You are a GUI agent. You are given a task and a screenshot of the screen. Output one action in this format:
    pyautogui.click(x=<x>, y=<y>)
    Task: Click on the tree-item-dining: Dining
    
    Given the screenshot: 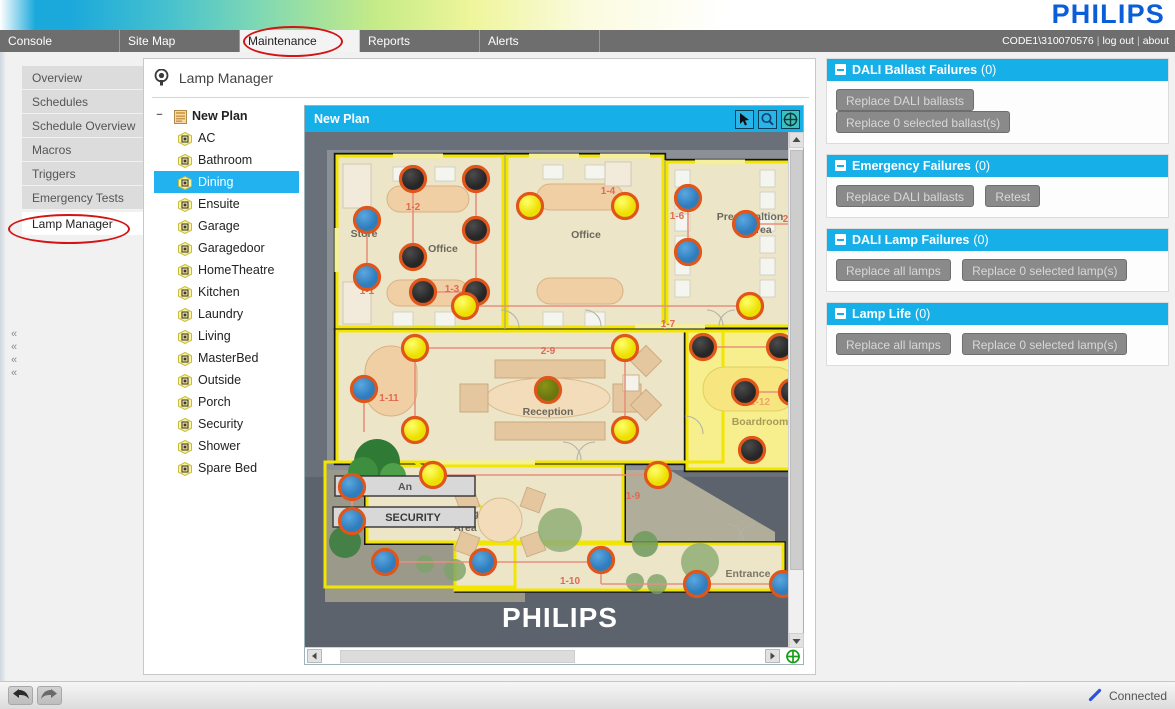 What is the action you would take?
    pyautogui.click(x=226, y=182)
    